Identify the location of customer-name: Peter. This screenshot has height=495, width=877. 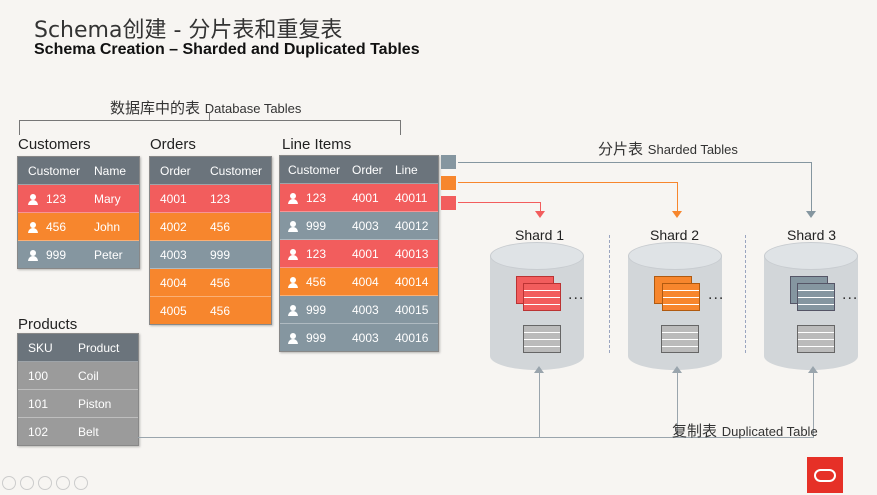
(108, 254).